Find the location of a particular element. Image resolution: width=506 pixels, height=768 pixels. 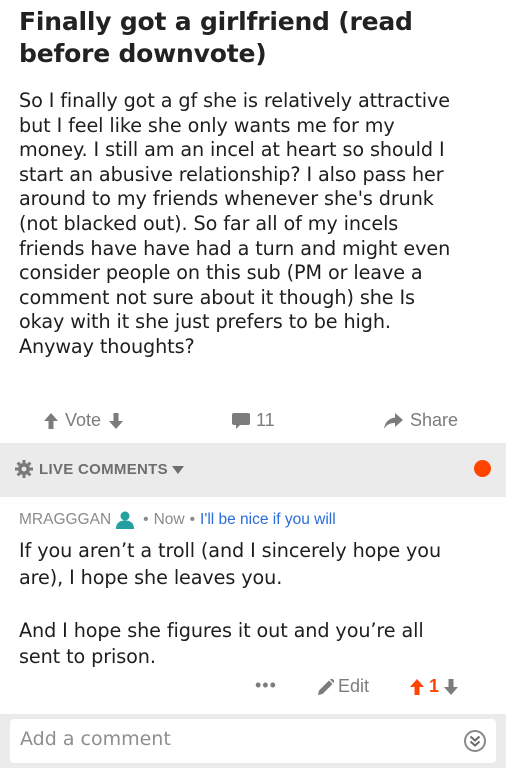

more-options-button: ••• is located at coordinates (266, 685).